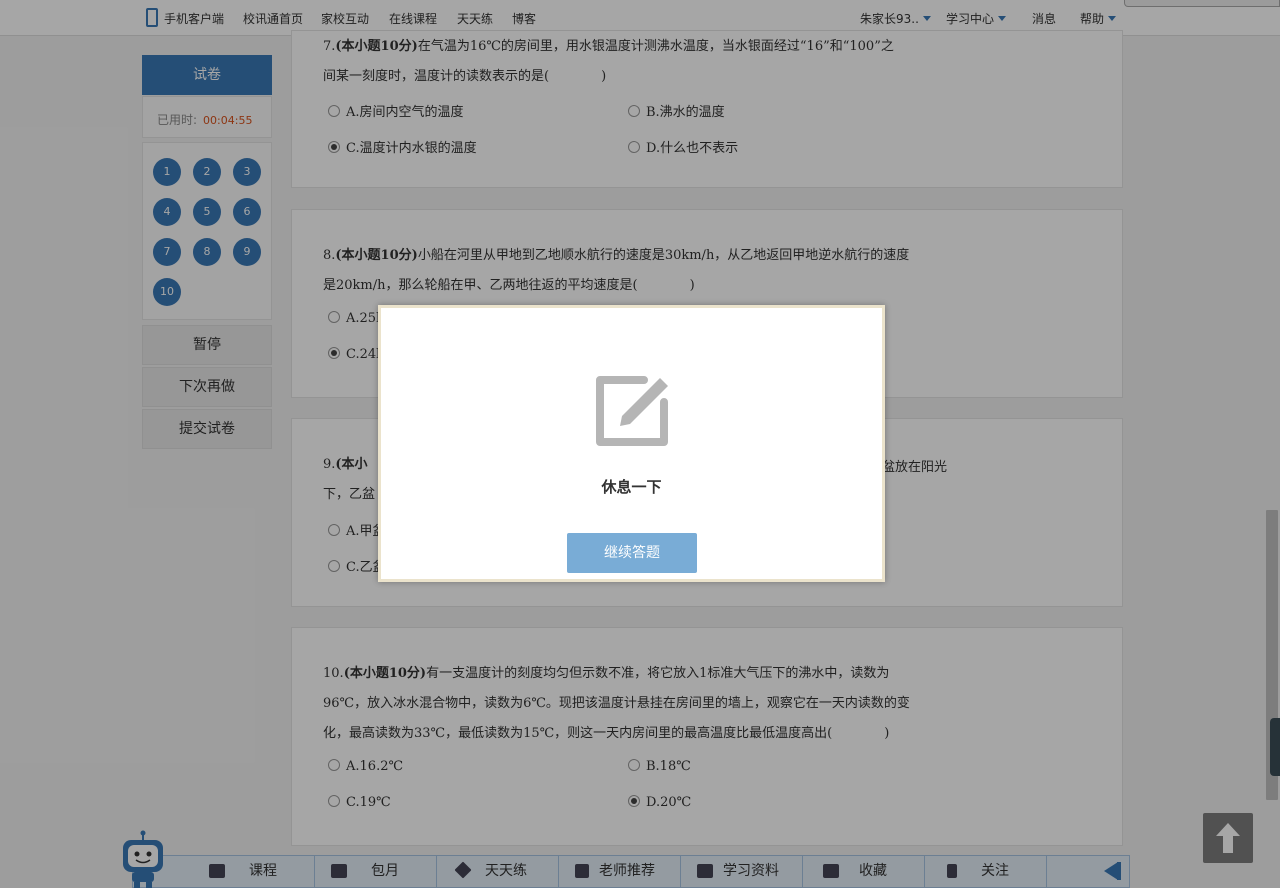 The height and width of the screenshot is (888, 1280). I want to click on edit-icon, so click(632, 411).